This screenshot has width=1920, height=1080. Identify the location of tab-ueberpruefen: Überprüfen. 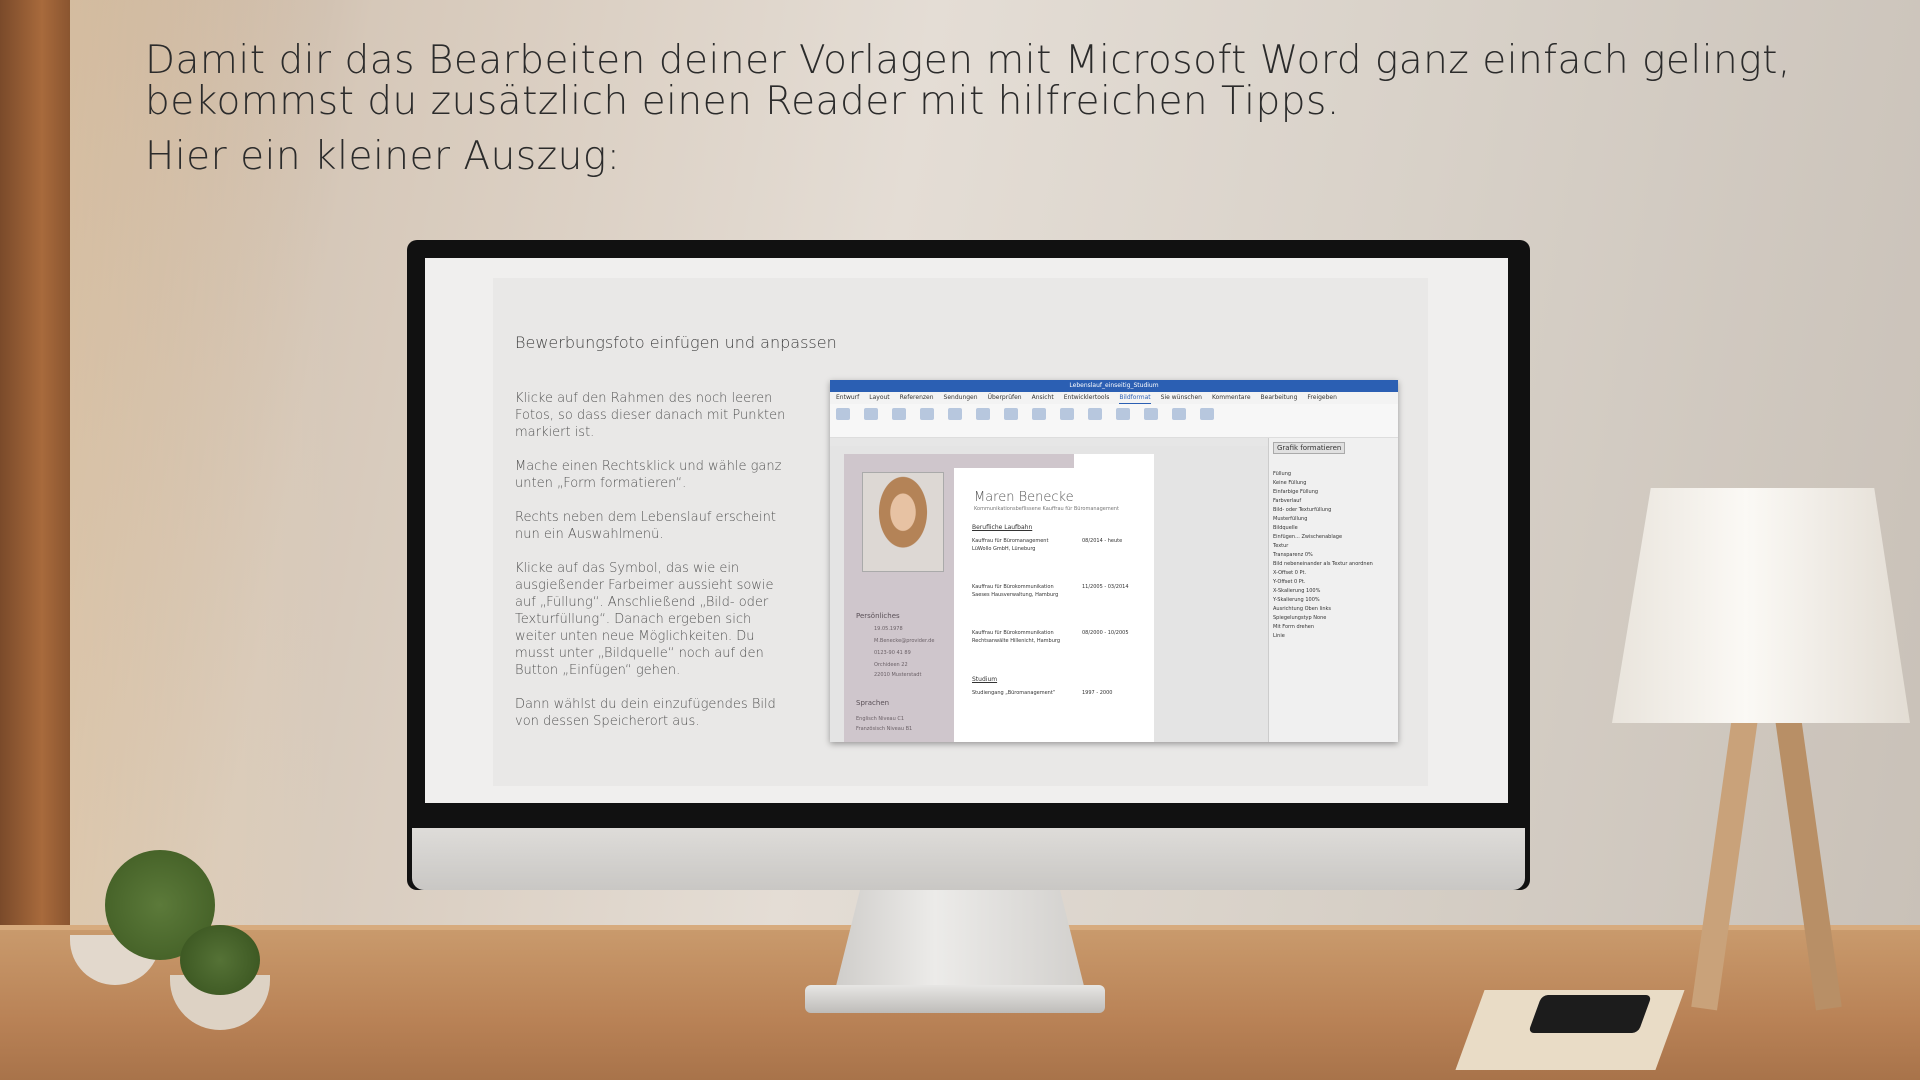
(1005, 398).